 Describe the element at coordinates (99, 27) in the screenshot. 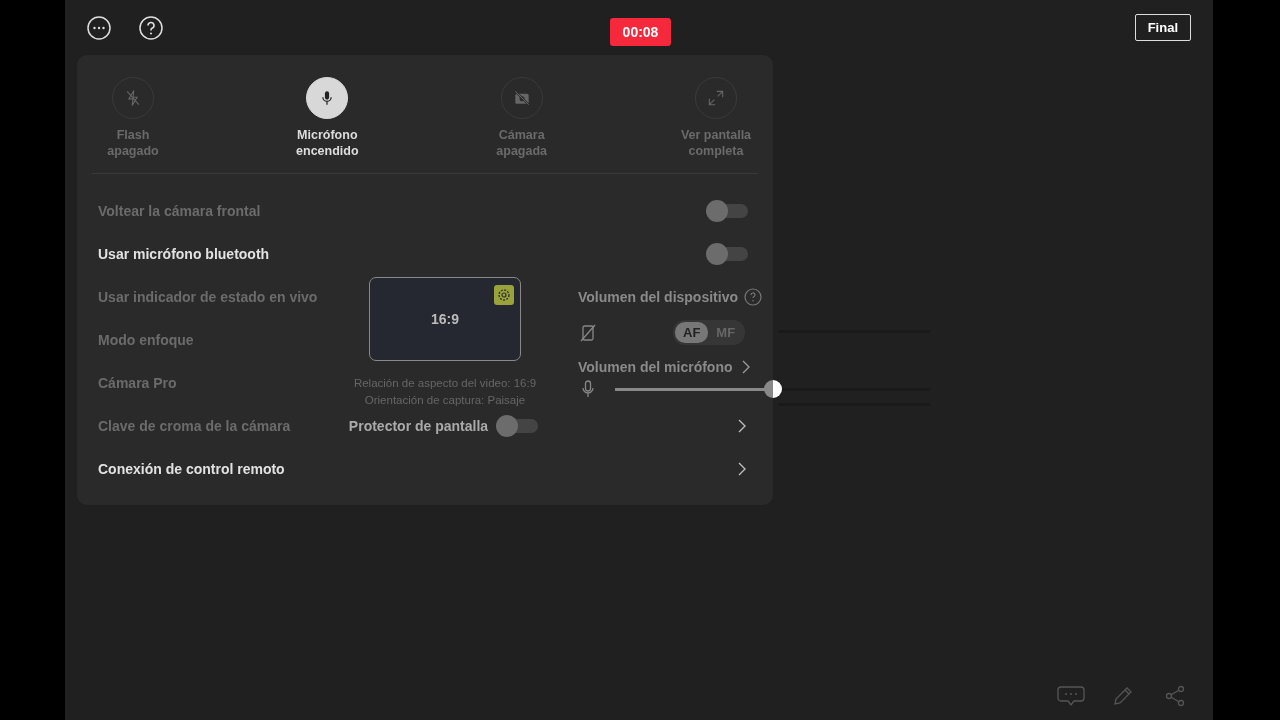

I see `more-icon` at that location.